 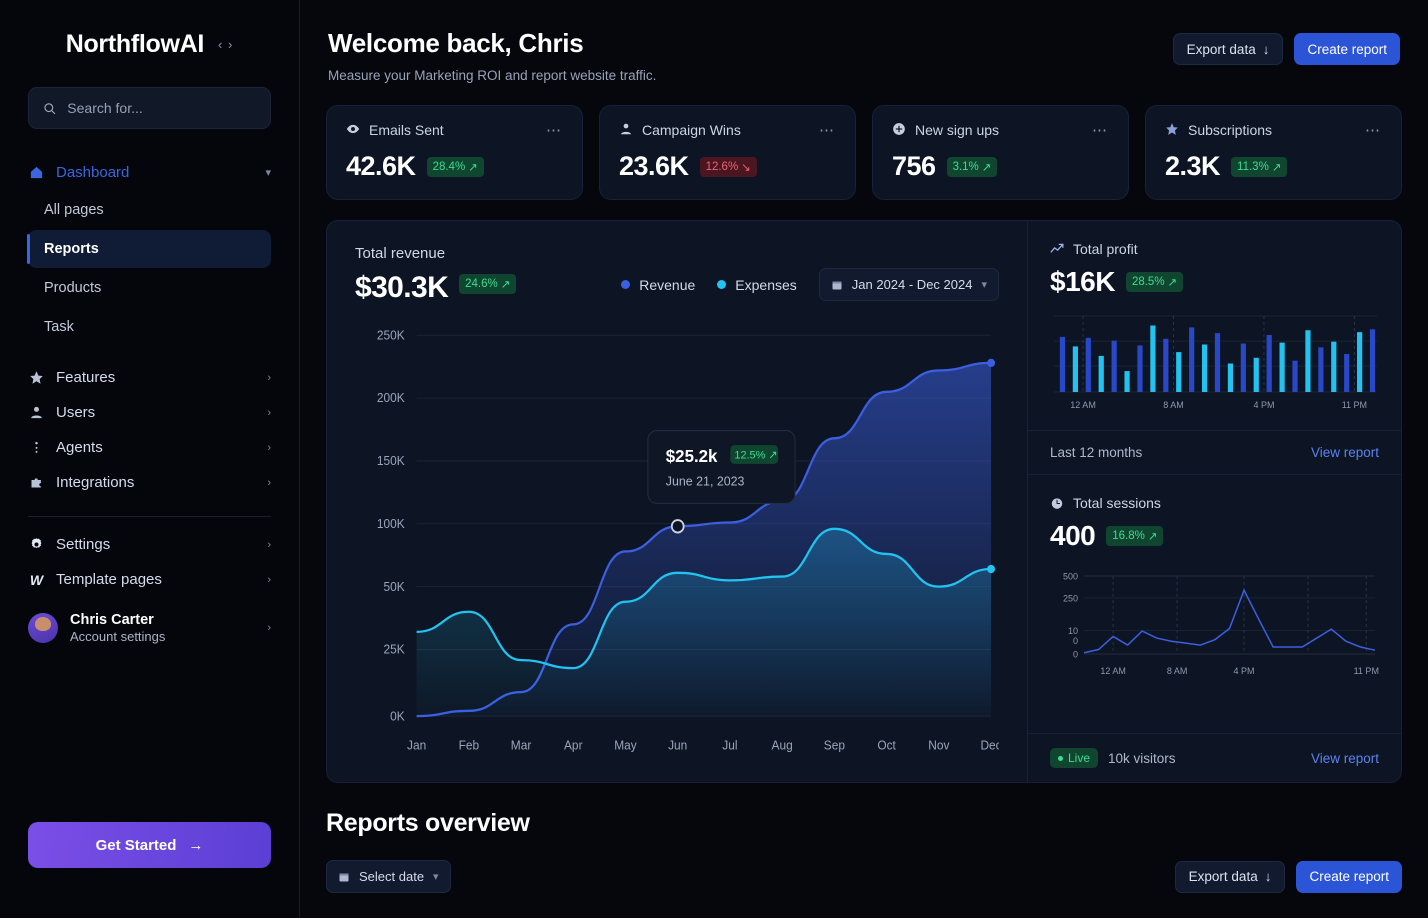 I want to click on total-profit-value: $16K, so click(x=1082, y=281).